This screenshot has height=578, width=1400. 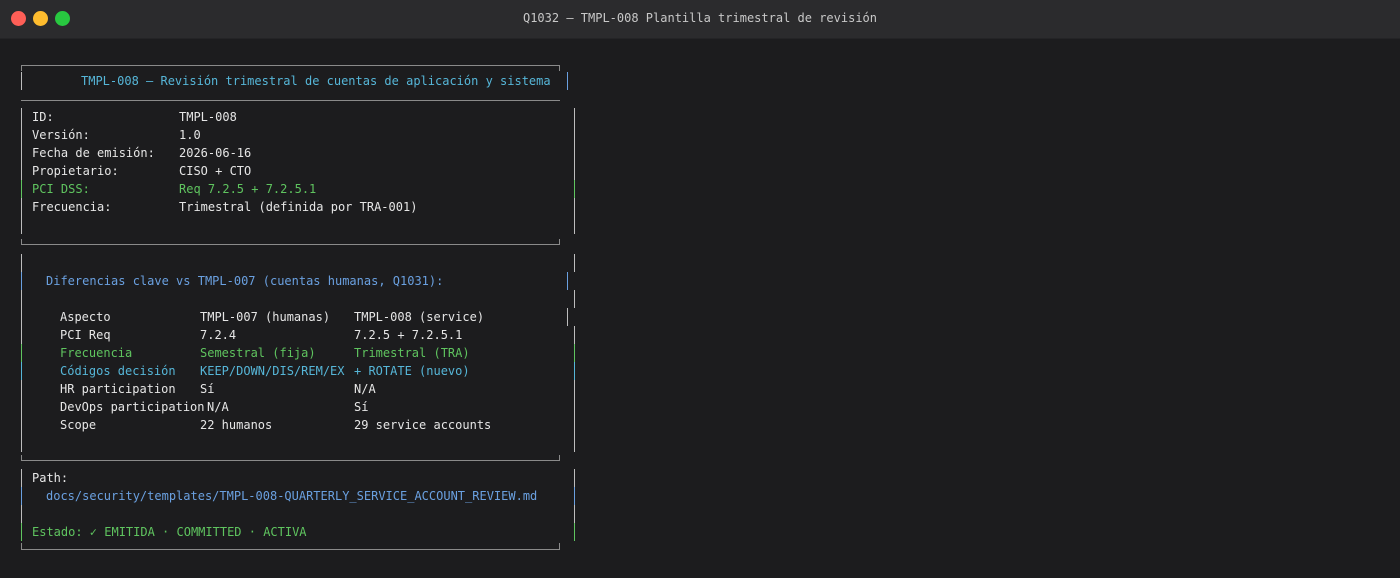 I want to click on meta-value: TMPL-008, so click(x=208, y=117).